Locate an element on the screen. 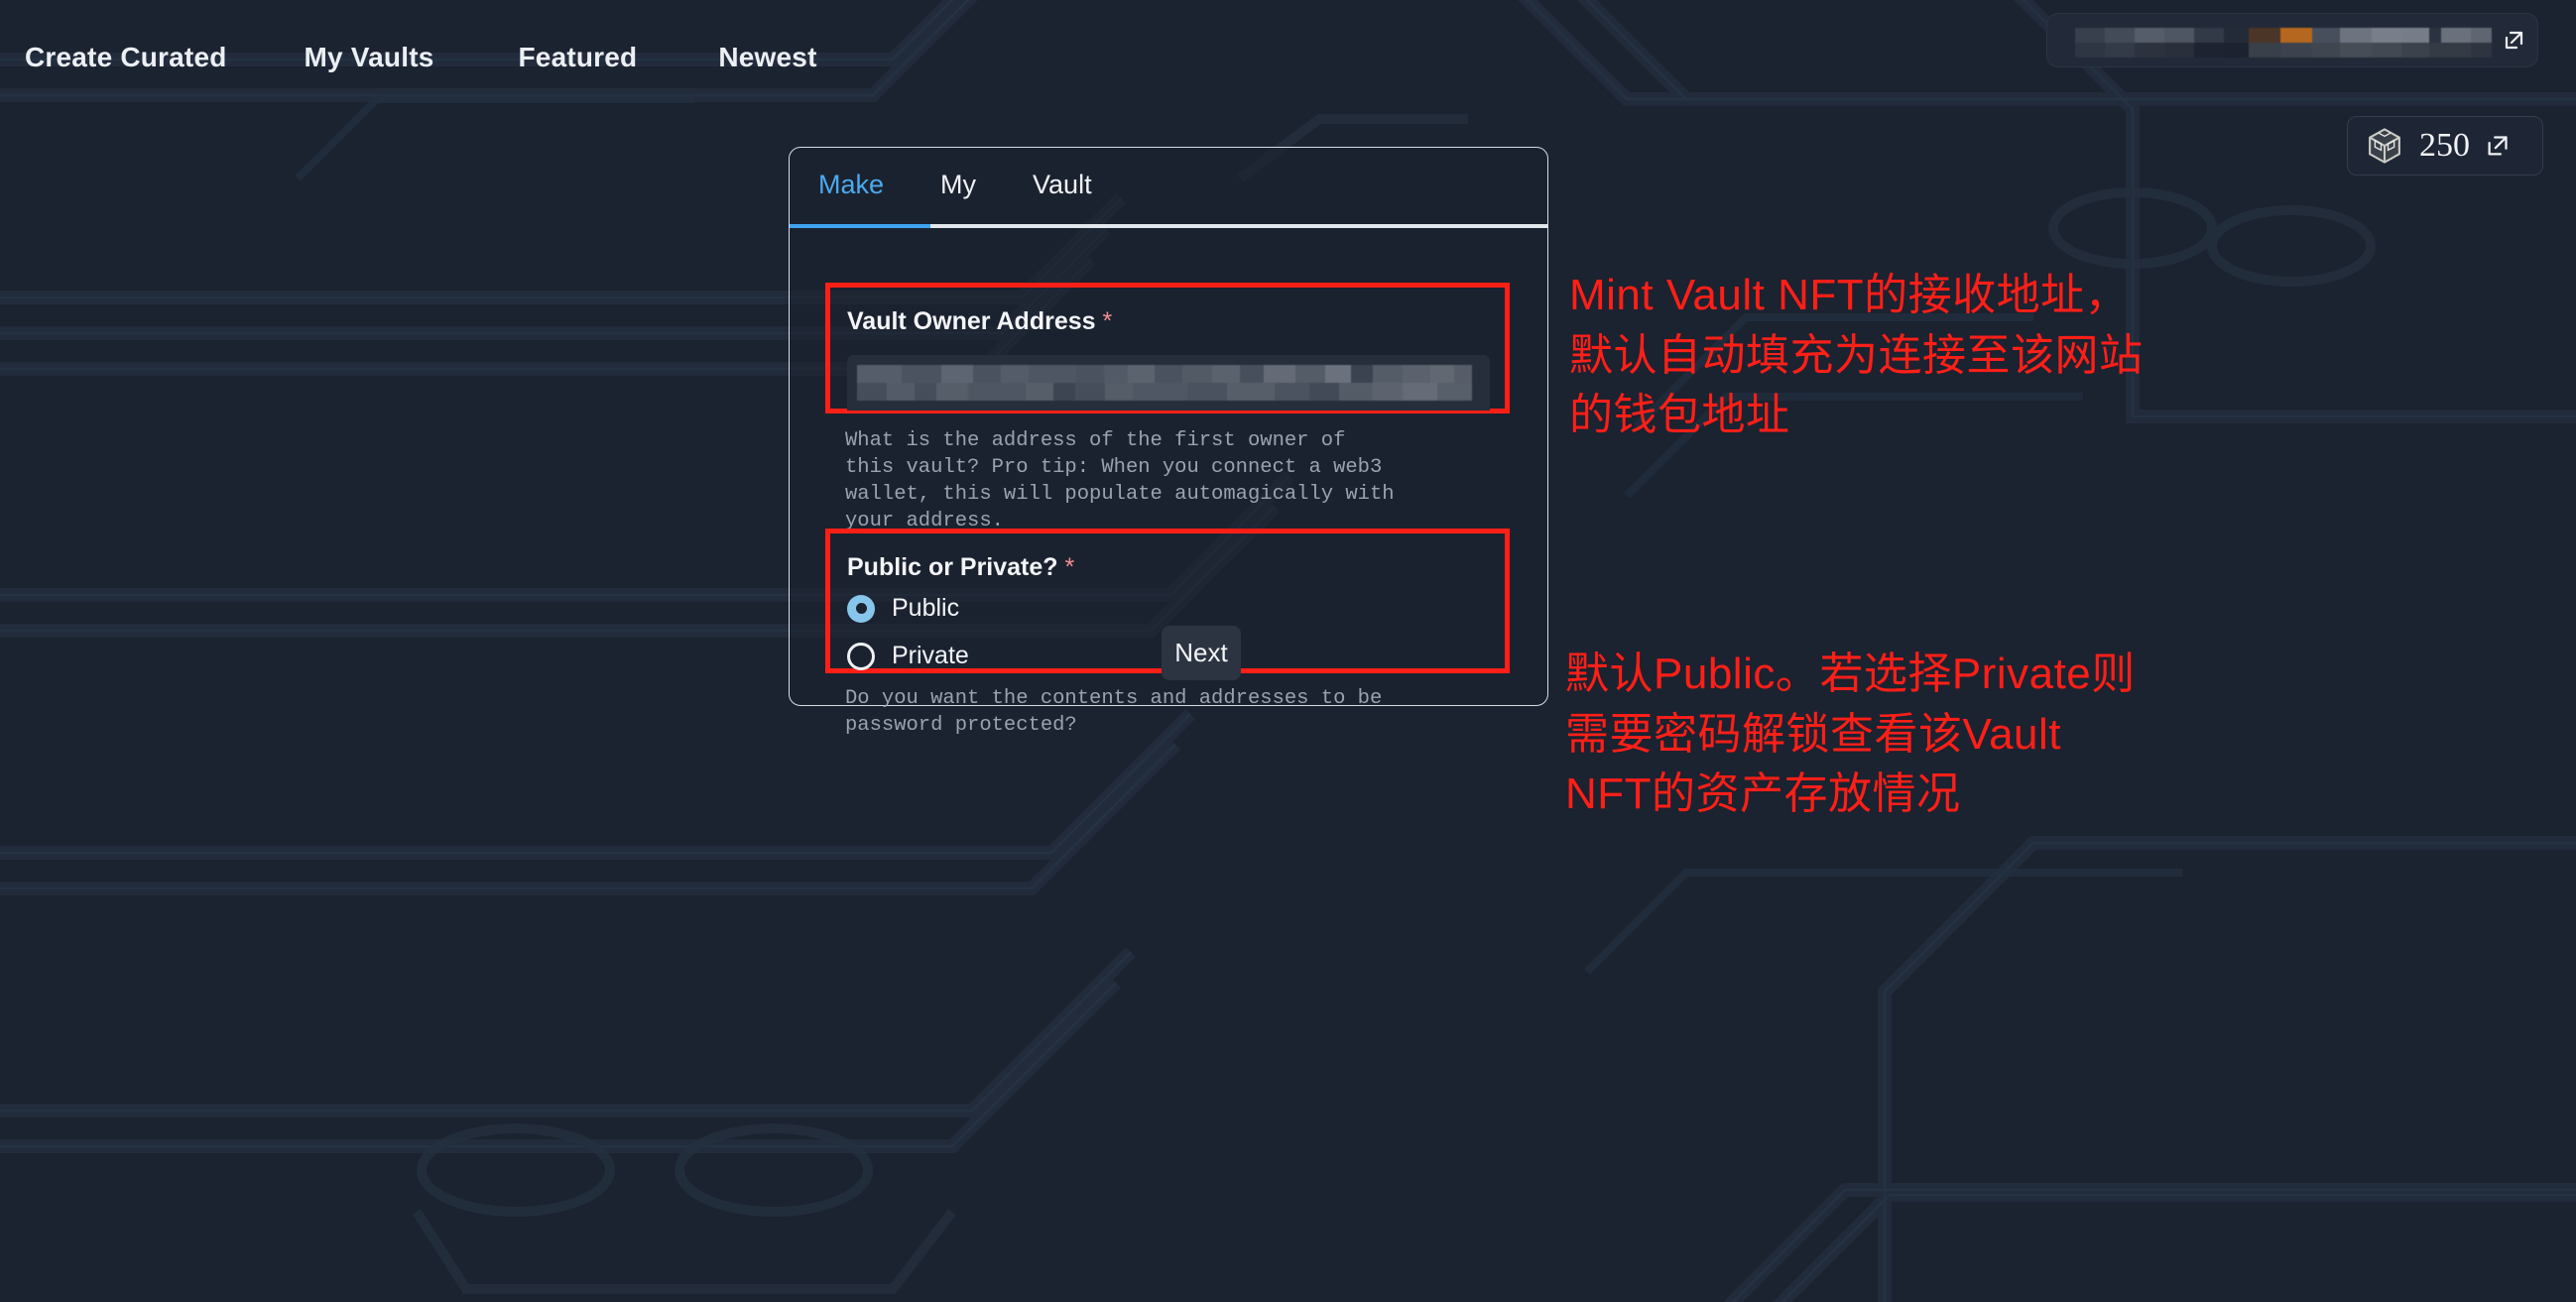 The width and height of the screenshot is (2576, 1302). owner-address-input is located at coordinates (1168, 383).